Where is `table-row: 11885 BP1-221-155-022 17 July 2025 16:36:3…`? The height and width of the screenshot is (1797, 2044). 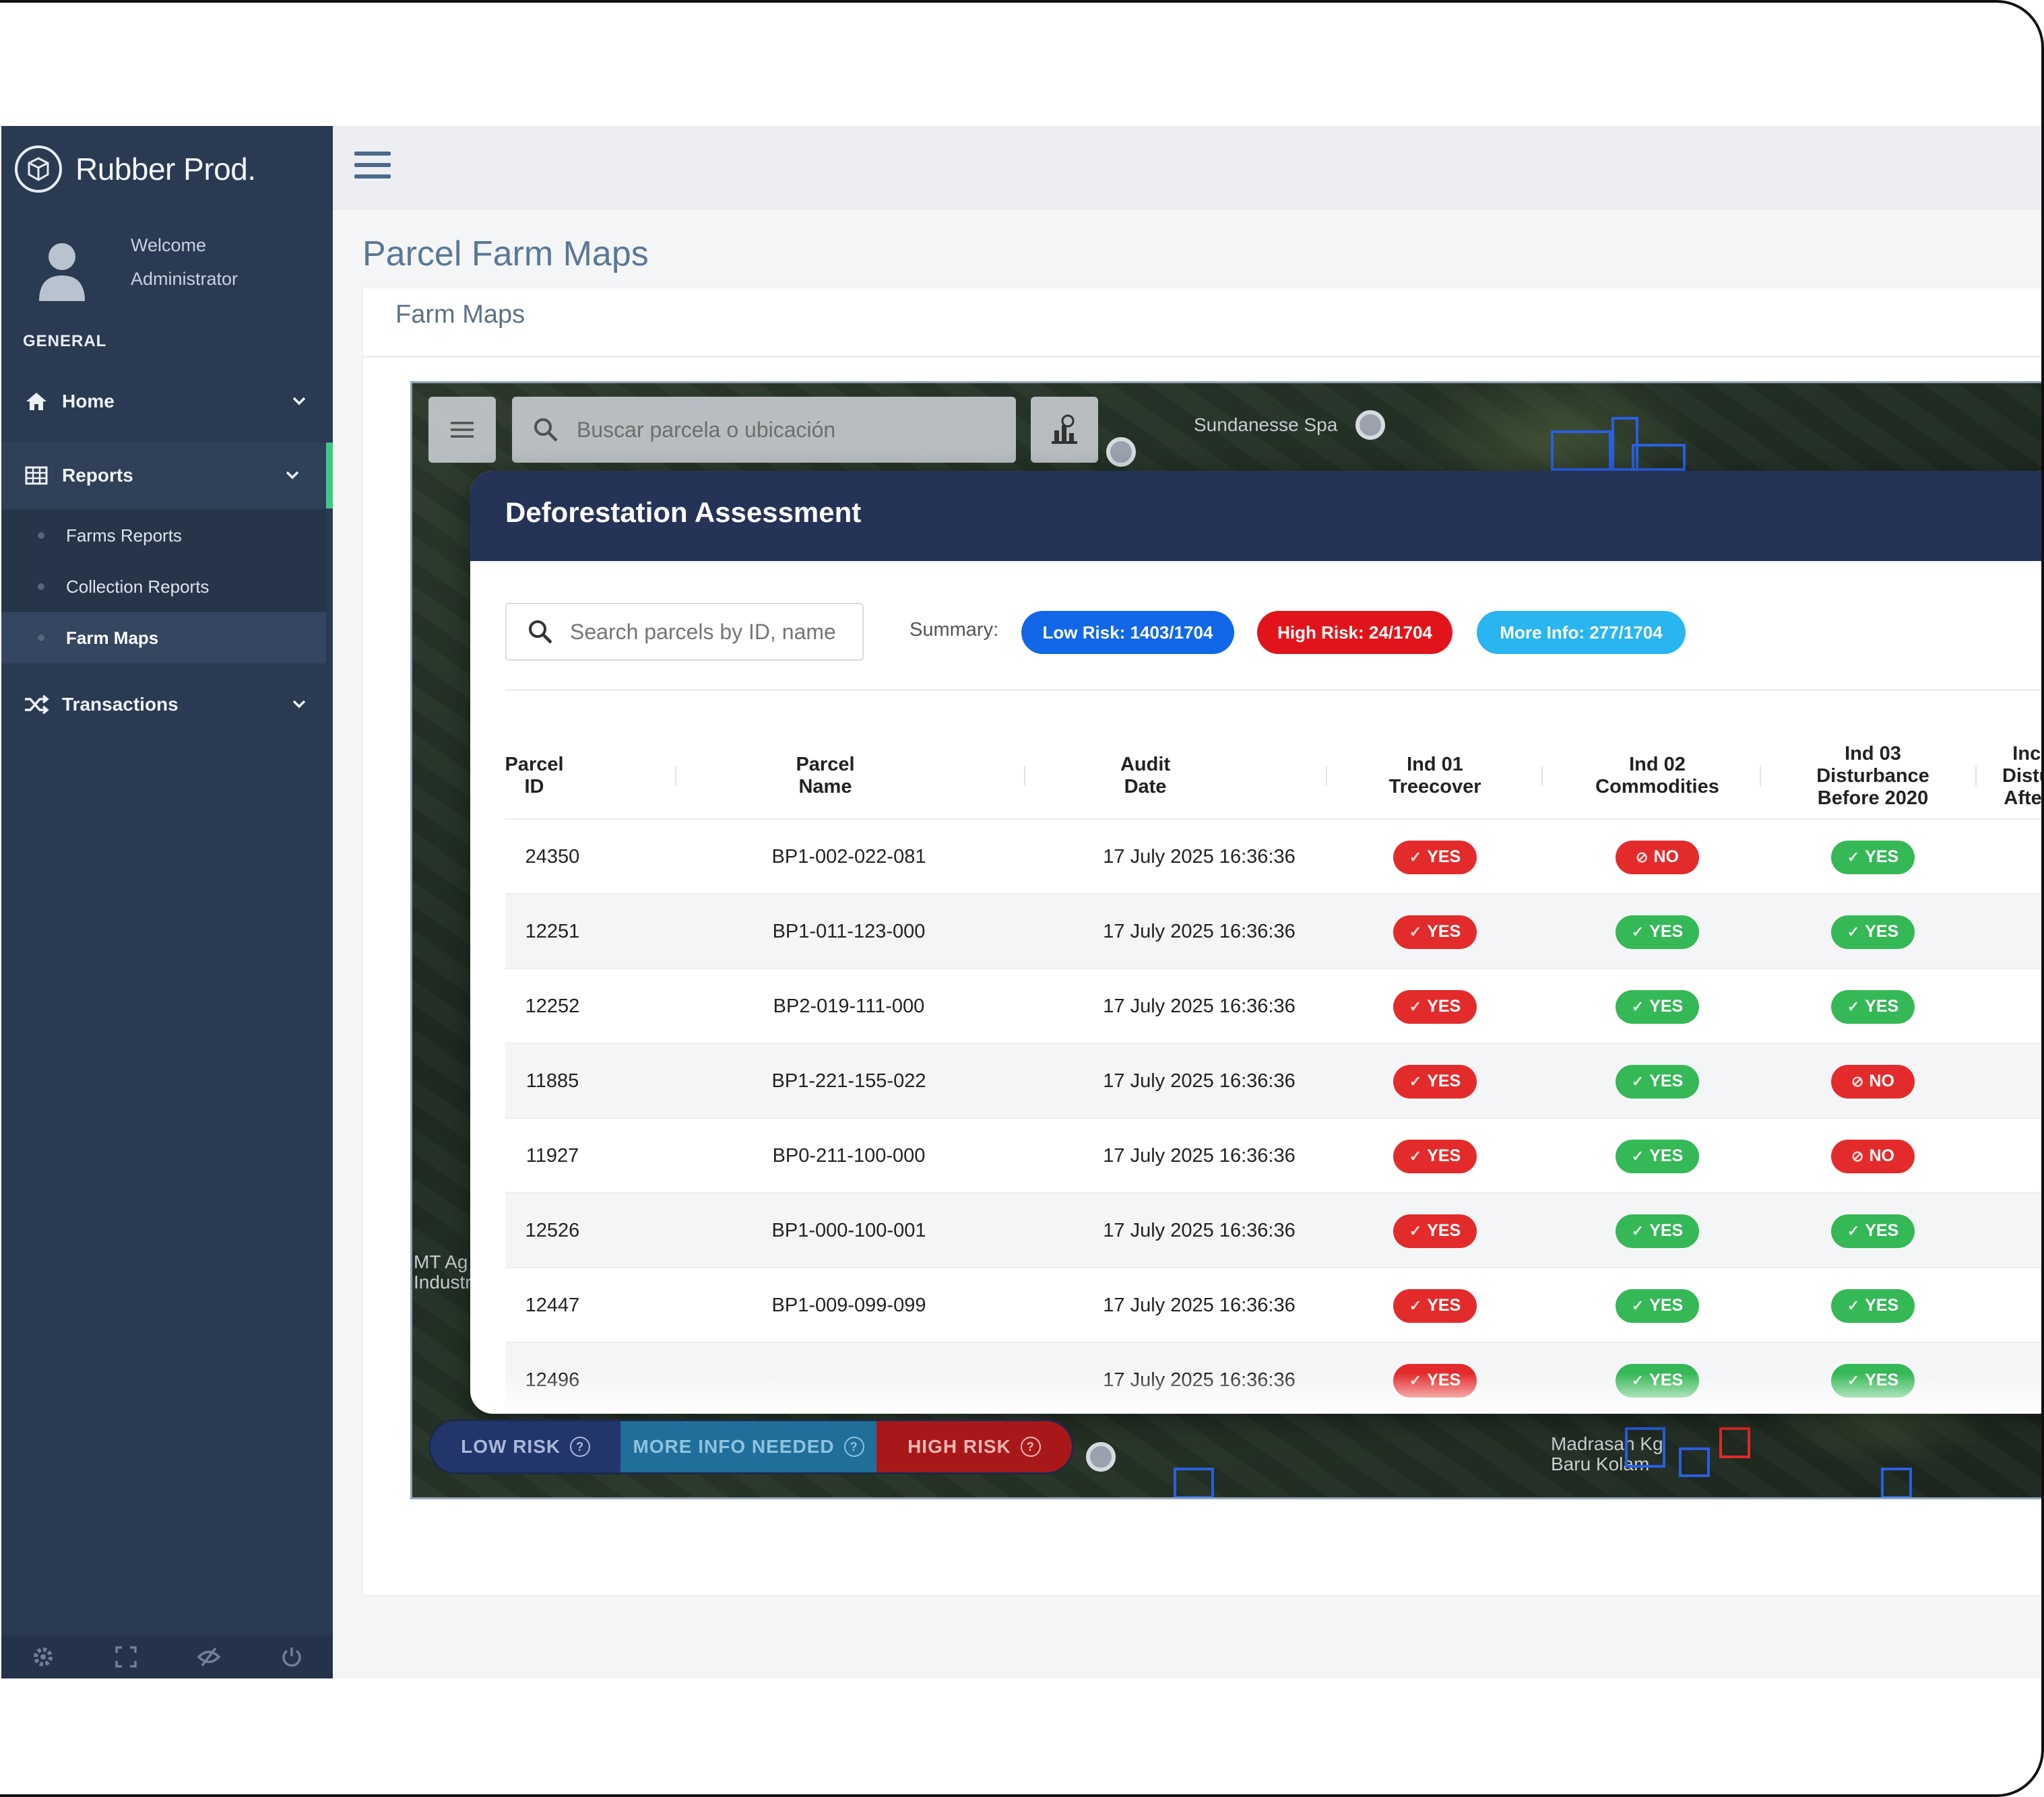
table-row: 11885 BP1-221-155-022 17 July 2025 16:36:3… is located at coordinates (1273, 1081).